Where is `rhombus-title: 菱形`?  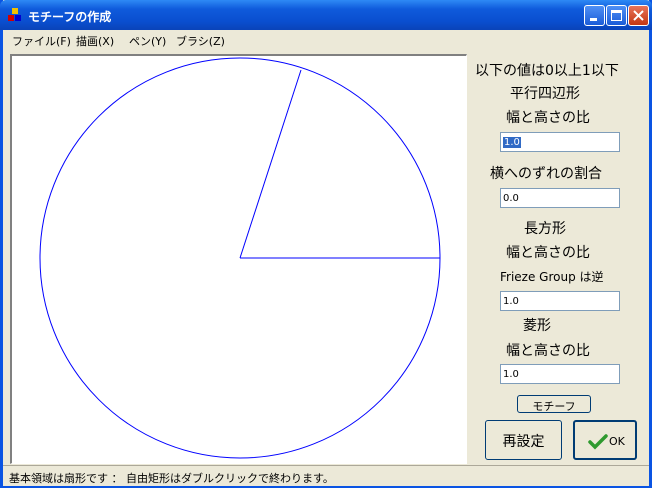
rhombus-title: 菱形 is located at coordinates (537, 326).